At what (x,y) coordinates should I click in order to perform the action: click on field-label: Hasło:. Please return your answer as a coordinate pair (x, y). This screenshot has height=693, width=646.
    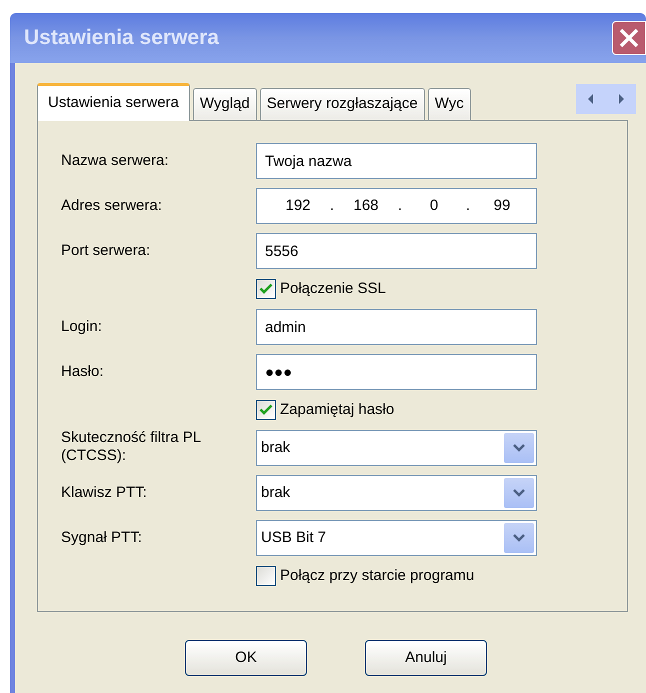
    Looking at the image, I should click on (83, 372).